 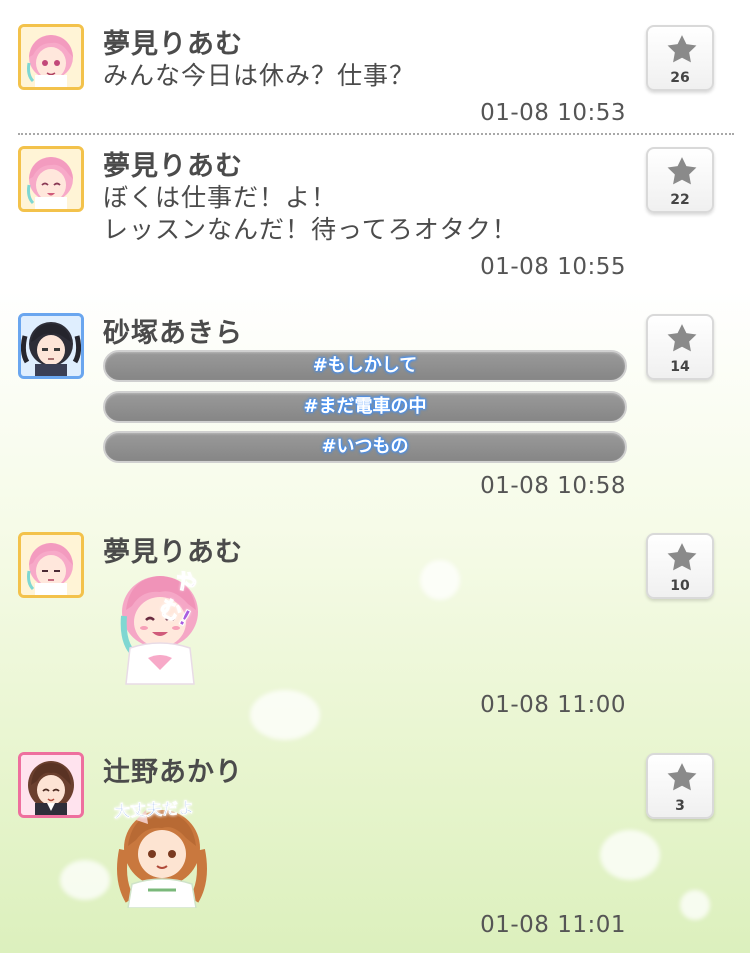 I want to click on star-button: 22, so click(x=680, y=180).